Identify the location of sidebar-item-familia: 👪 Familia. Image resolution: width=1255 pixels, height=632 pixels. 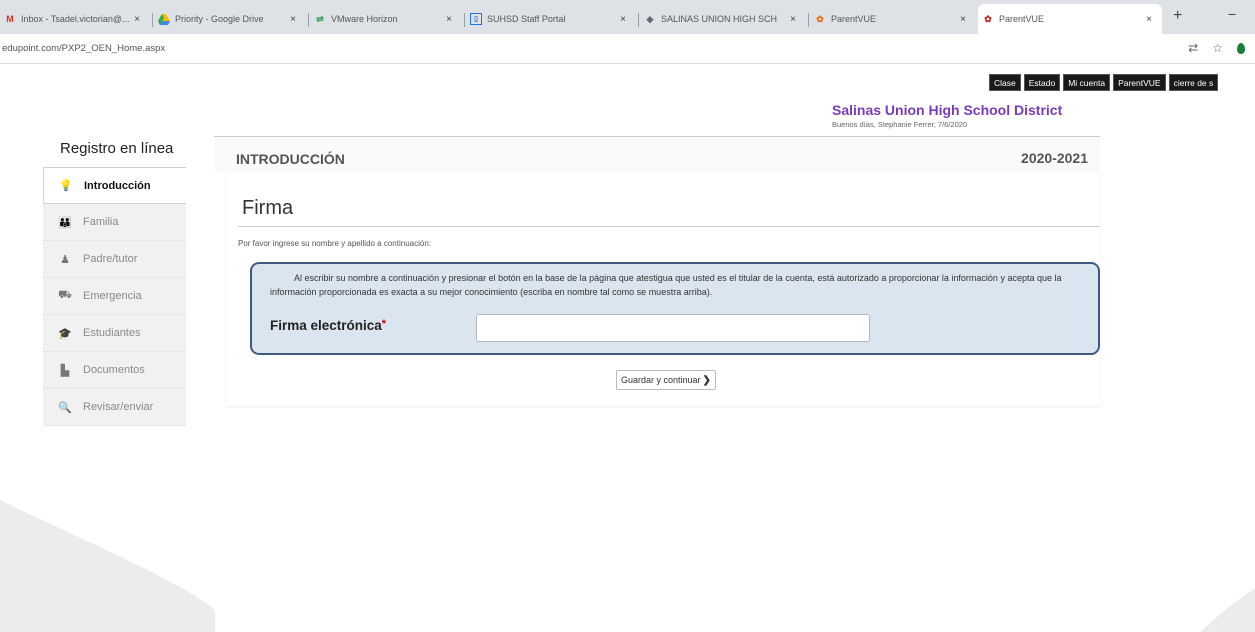
(114, 222).